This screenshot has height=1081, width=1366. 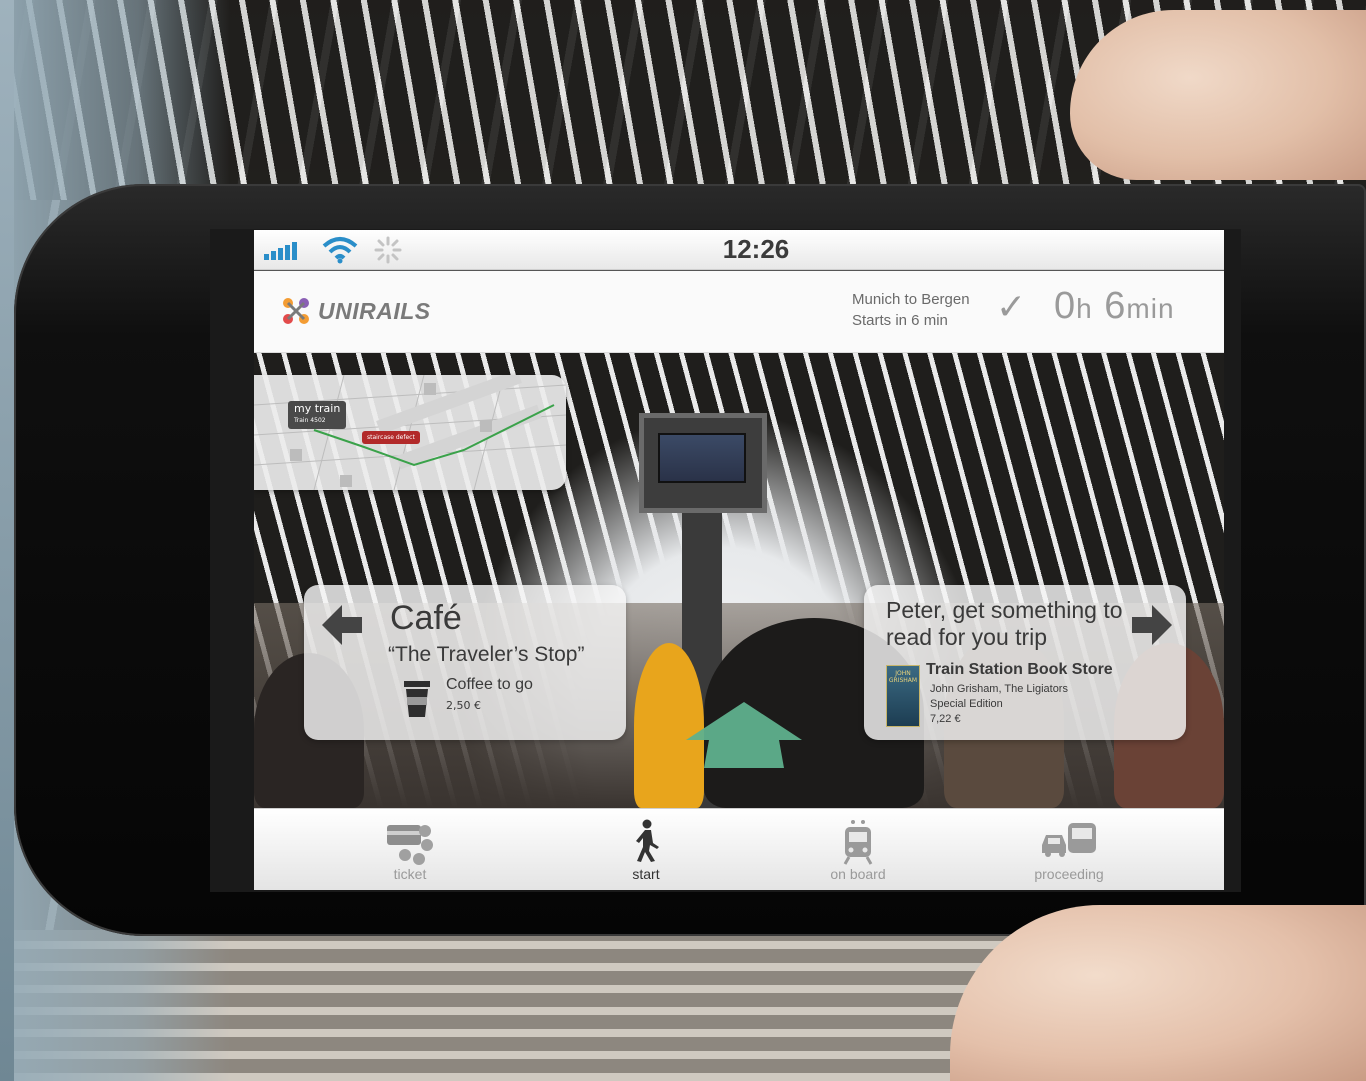 I want to click on countdown-hours: 0, so click(x=1065, y=306).